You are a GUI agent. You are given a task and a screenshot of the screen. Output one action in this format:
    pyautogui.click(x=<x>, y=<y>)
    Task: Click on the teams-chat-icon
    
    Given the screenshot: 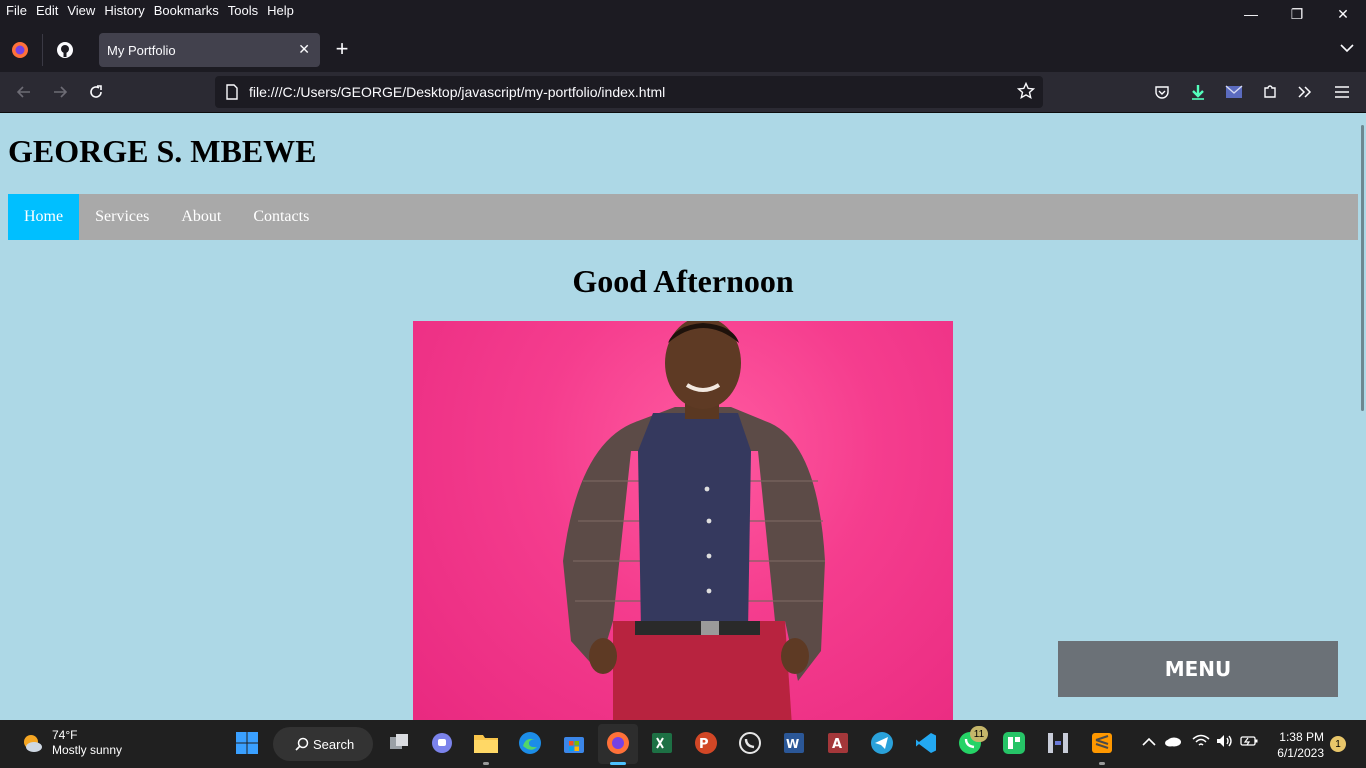 What is the action you would take?
    pyautogui.click(x=442, y=743)
    